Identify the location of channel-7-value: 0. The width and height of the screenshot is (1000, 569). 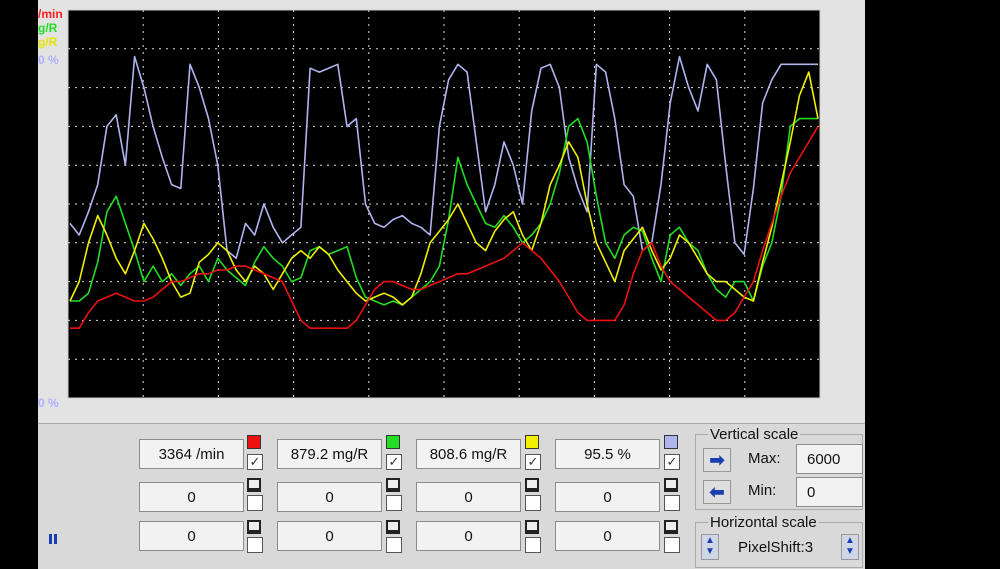
(468, 497).